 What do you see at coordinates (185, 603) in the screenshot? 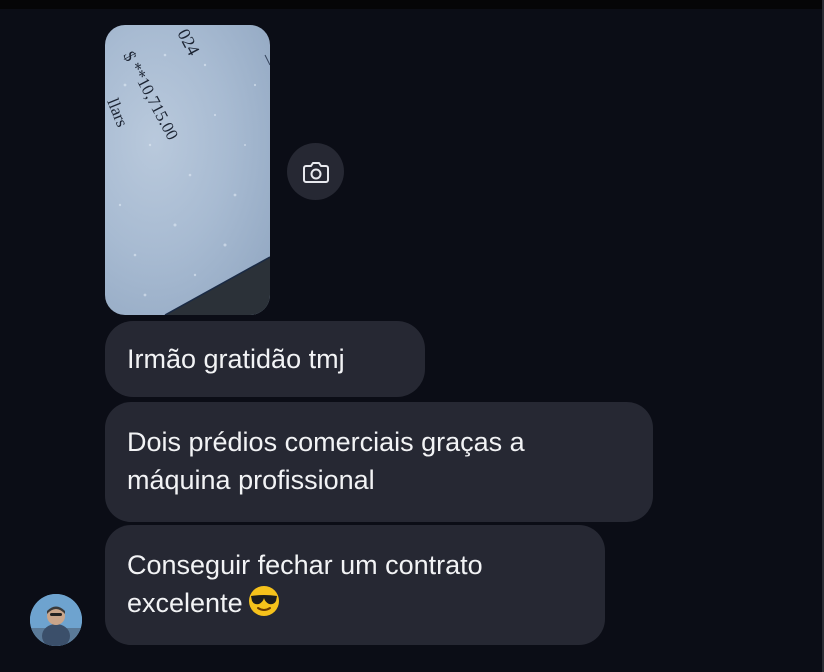
I see `message-text: excelente` at bounding box center [185, 603].